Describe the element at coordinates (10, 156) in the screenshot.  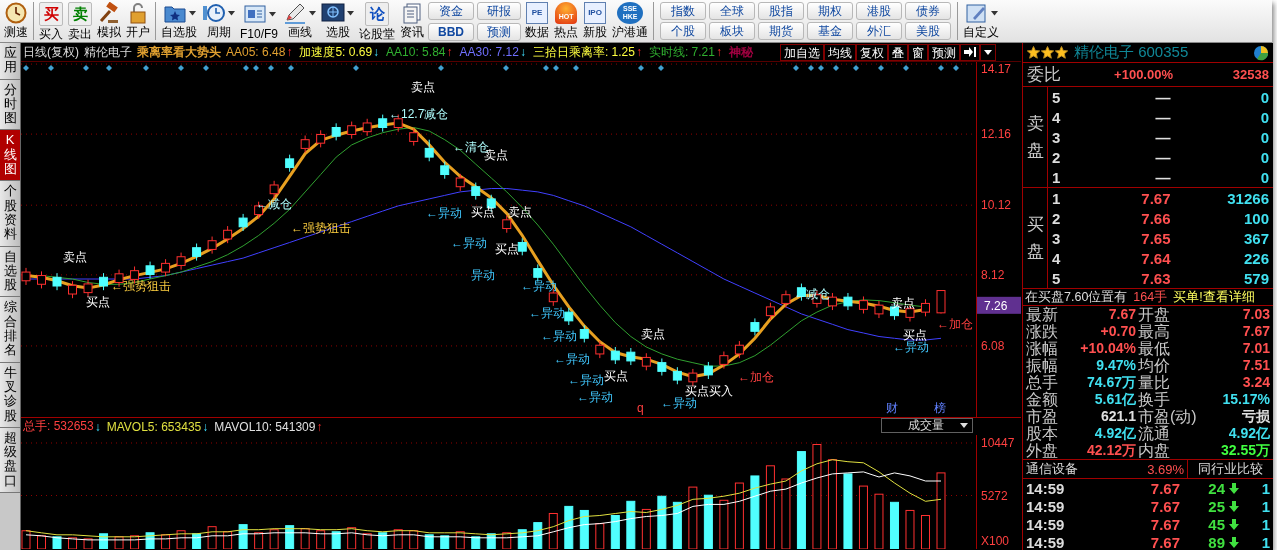
I see `side-tab: K线图` at that location.